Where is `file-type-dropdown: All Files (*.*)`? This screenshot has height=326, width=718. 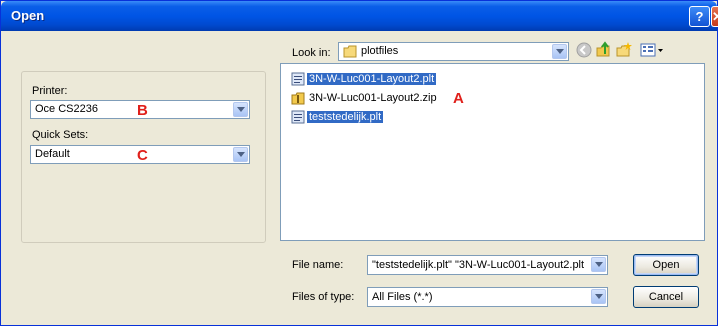
file-type-dropdown: All Files (*.*) is located at coordinates (487, 297).